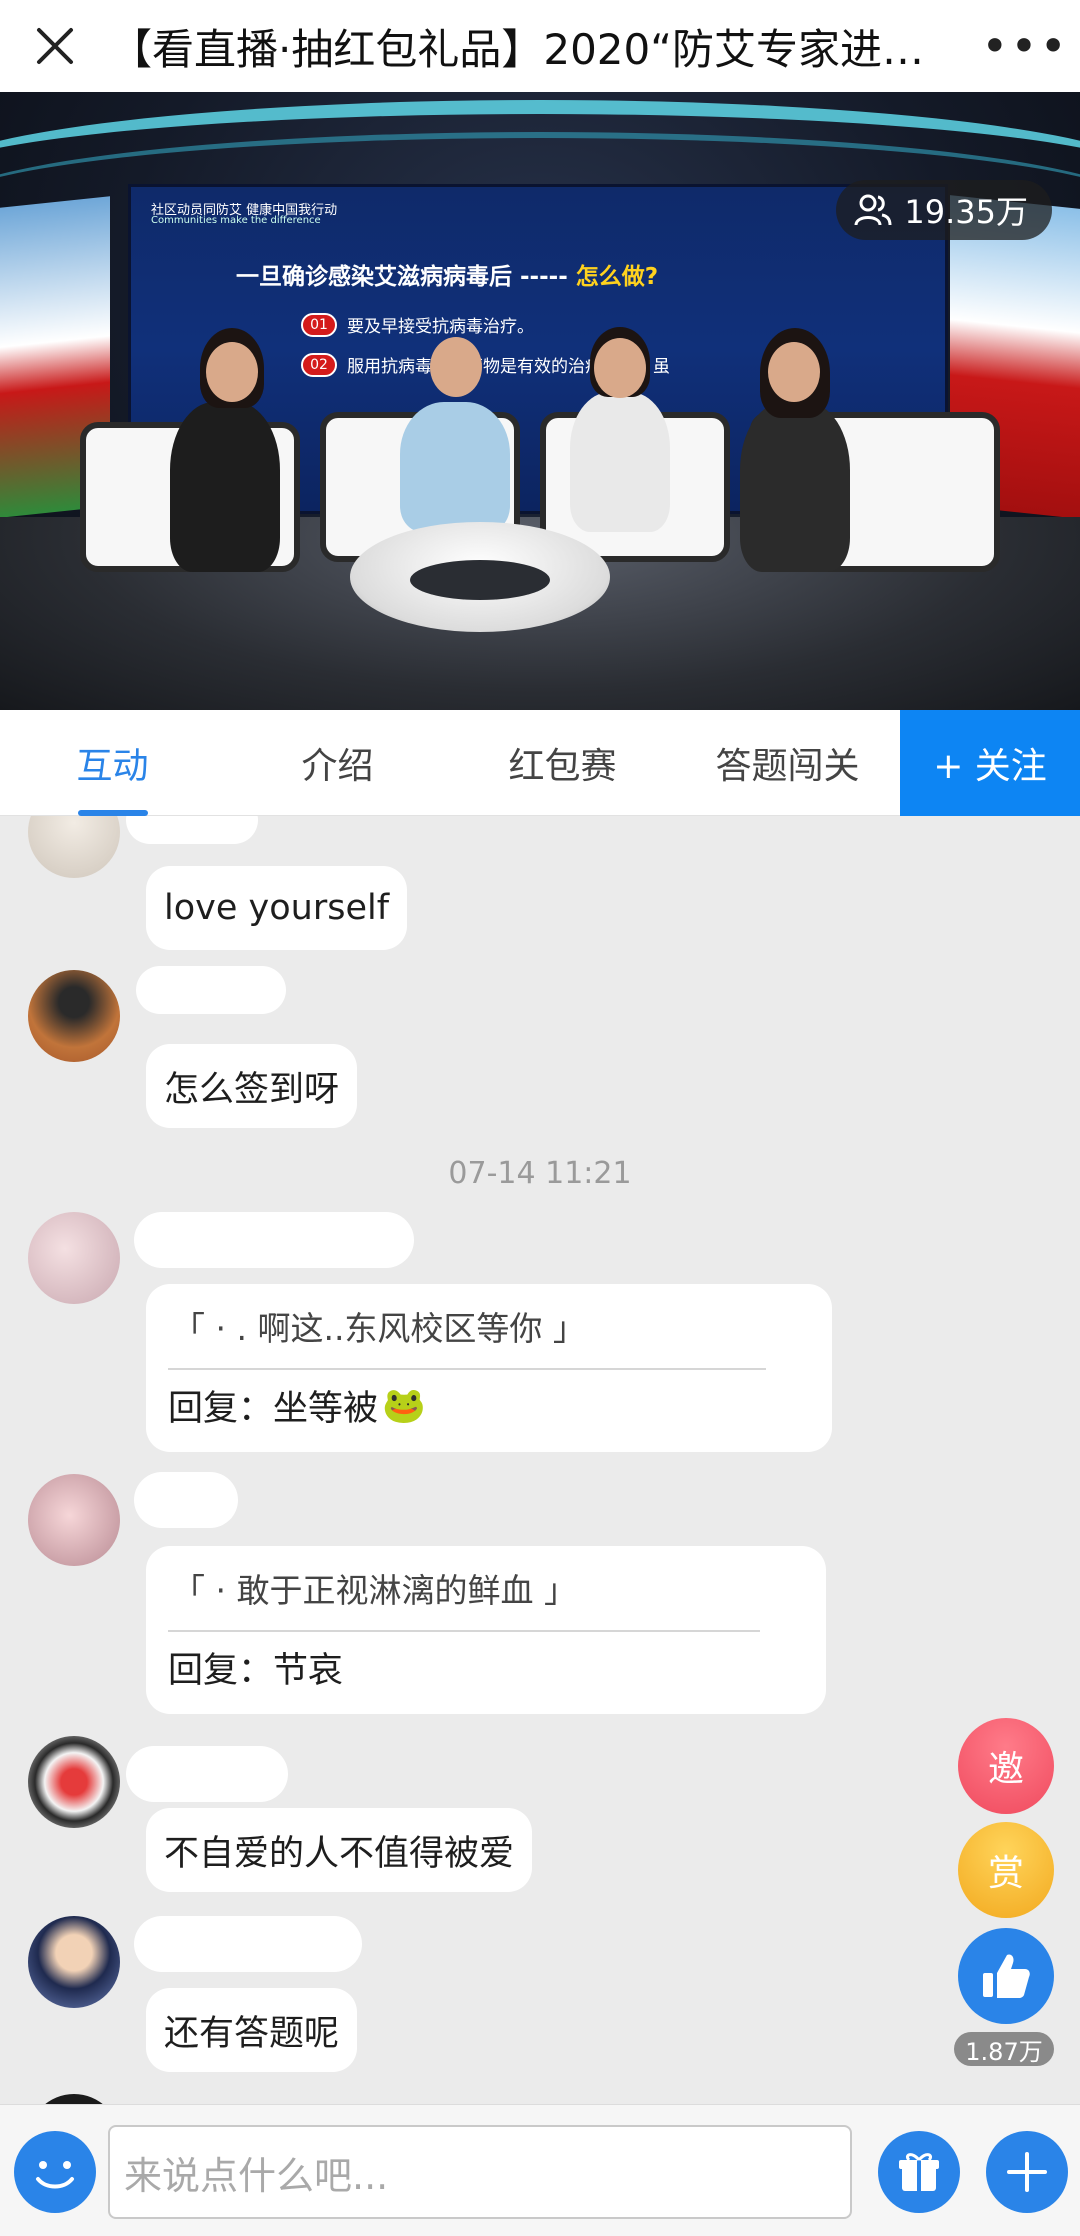  What do you see at coordinates (319, 364) in the screenshot?
I see `point-number: 02` at bounding box center [319, 364].